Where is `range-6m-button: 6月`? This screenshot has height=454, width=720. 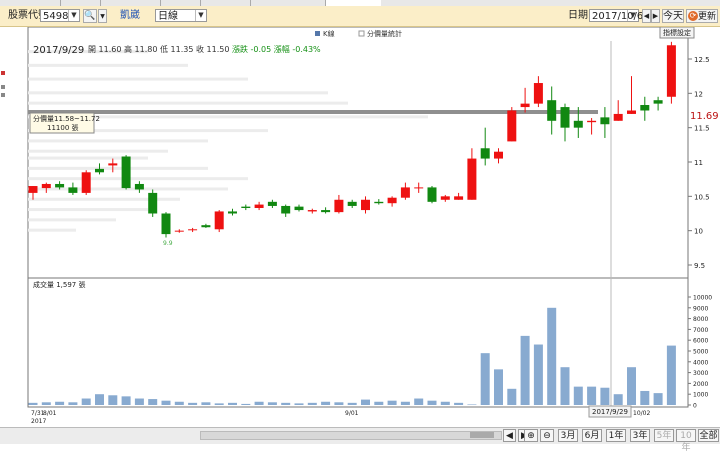 range-6m-button: 6月 is located at coordinates (592, 435).